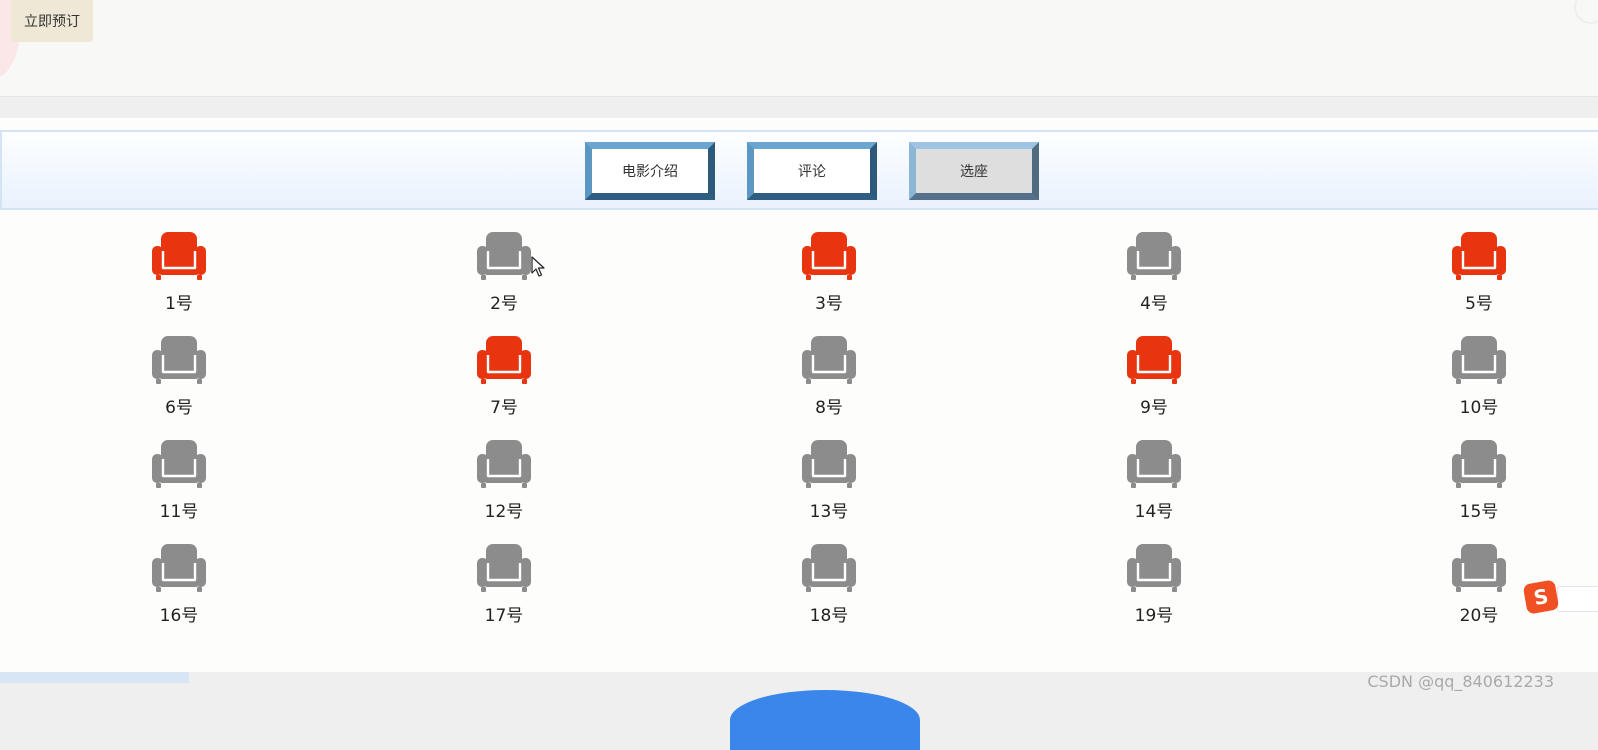  What do you see at coordinates (179, 304) in the screenshot?
I see `seat-label: 1号` at bounding box center [179, 304].